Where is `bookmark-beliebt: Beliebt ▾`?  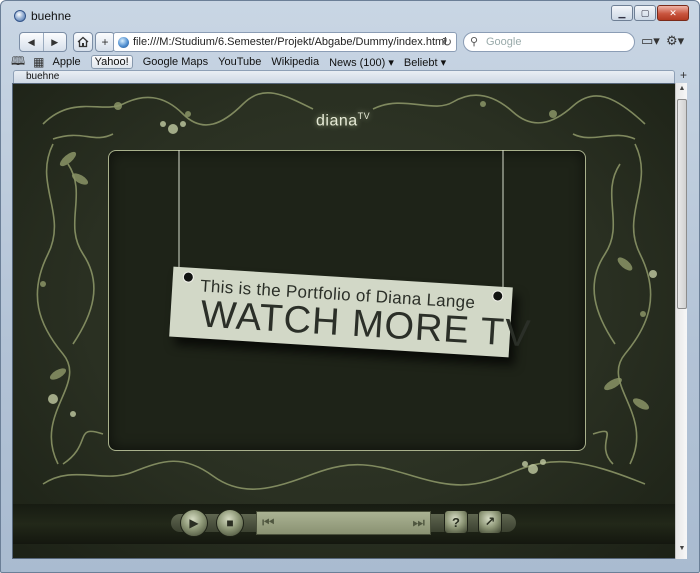 bookmark-beliebt: Beliebt ▾ is located at coordinates (425, 62).